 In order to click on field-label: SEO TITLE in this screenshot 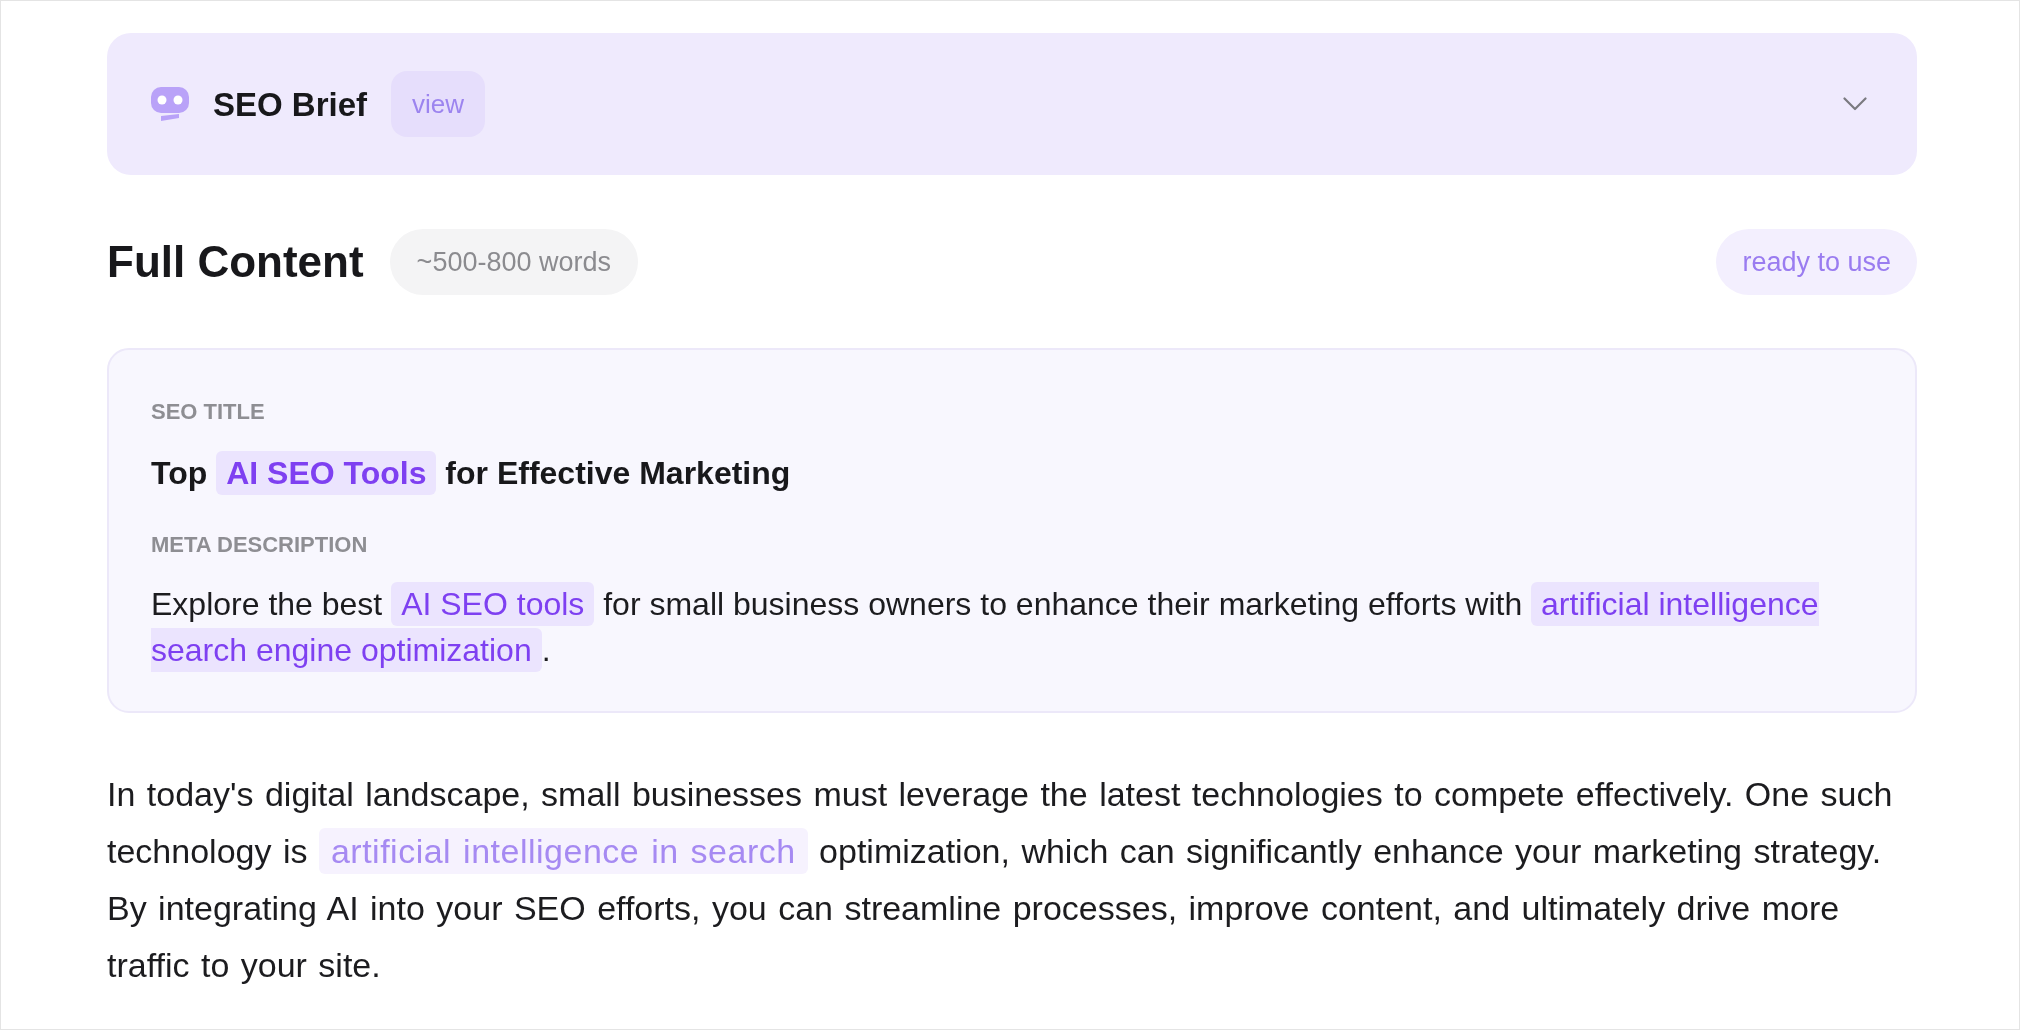, I will do `click(208, 412)`.